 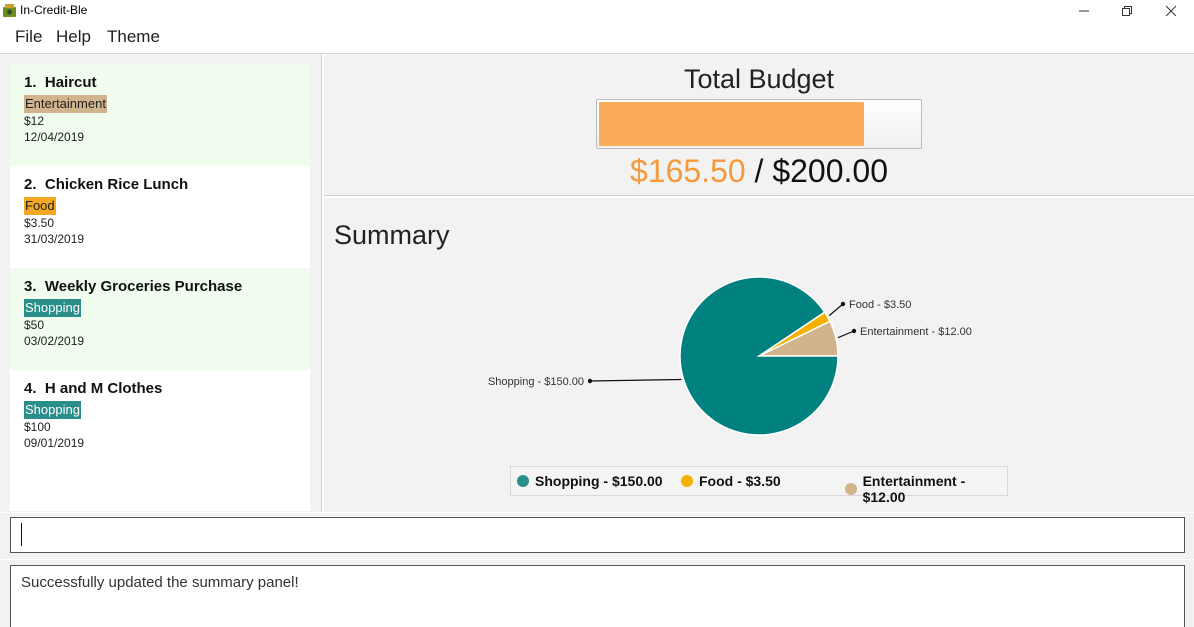 What do you see at coordinates (73, 37) in the screenshot?
I see `menu-help: Help` at bounding box center [73, 37].